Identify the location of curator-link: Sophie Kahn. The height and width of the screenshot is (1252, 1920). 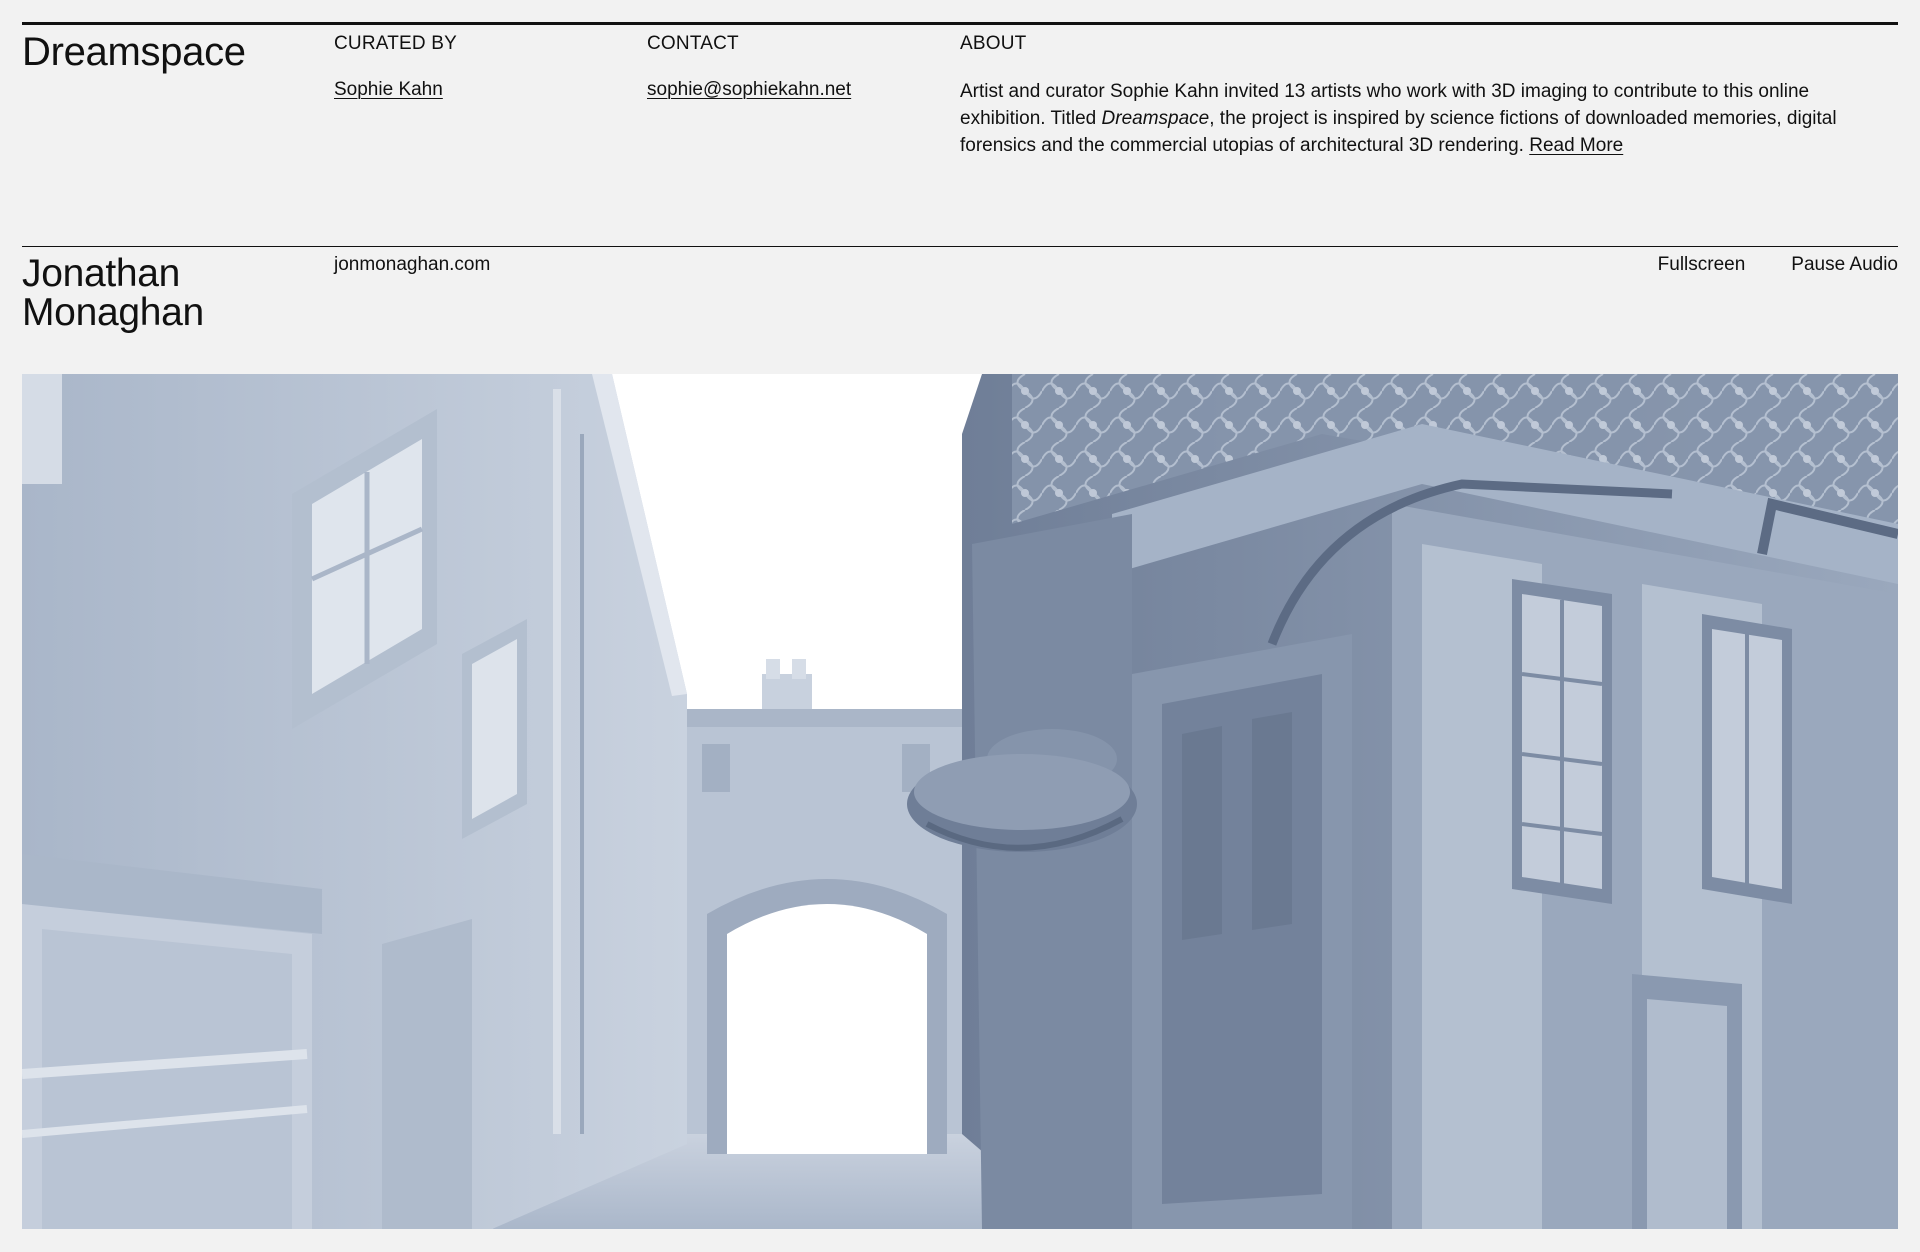
(395, 90).